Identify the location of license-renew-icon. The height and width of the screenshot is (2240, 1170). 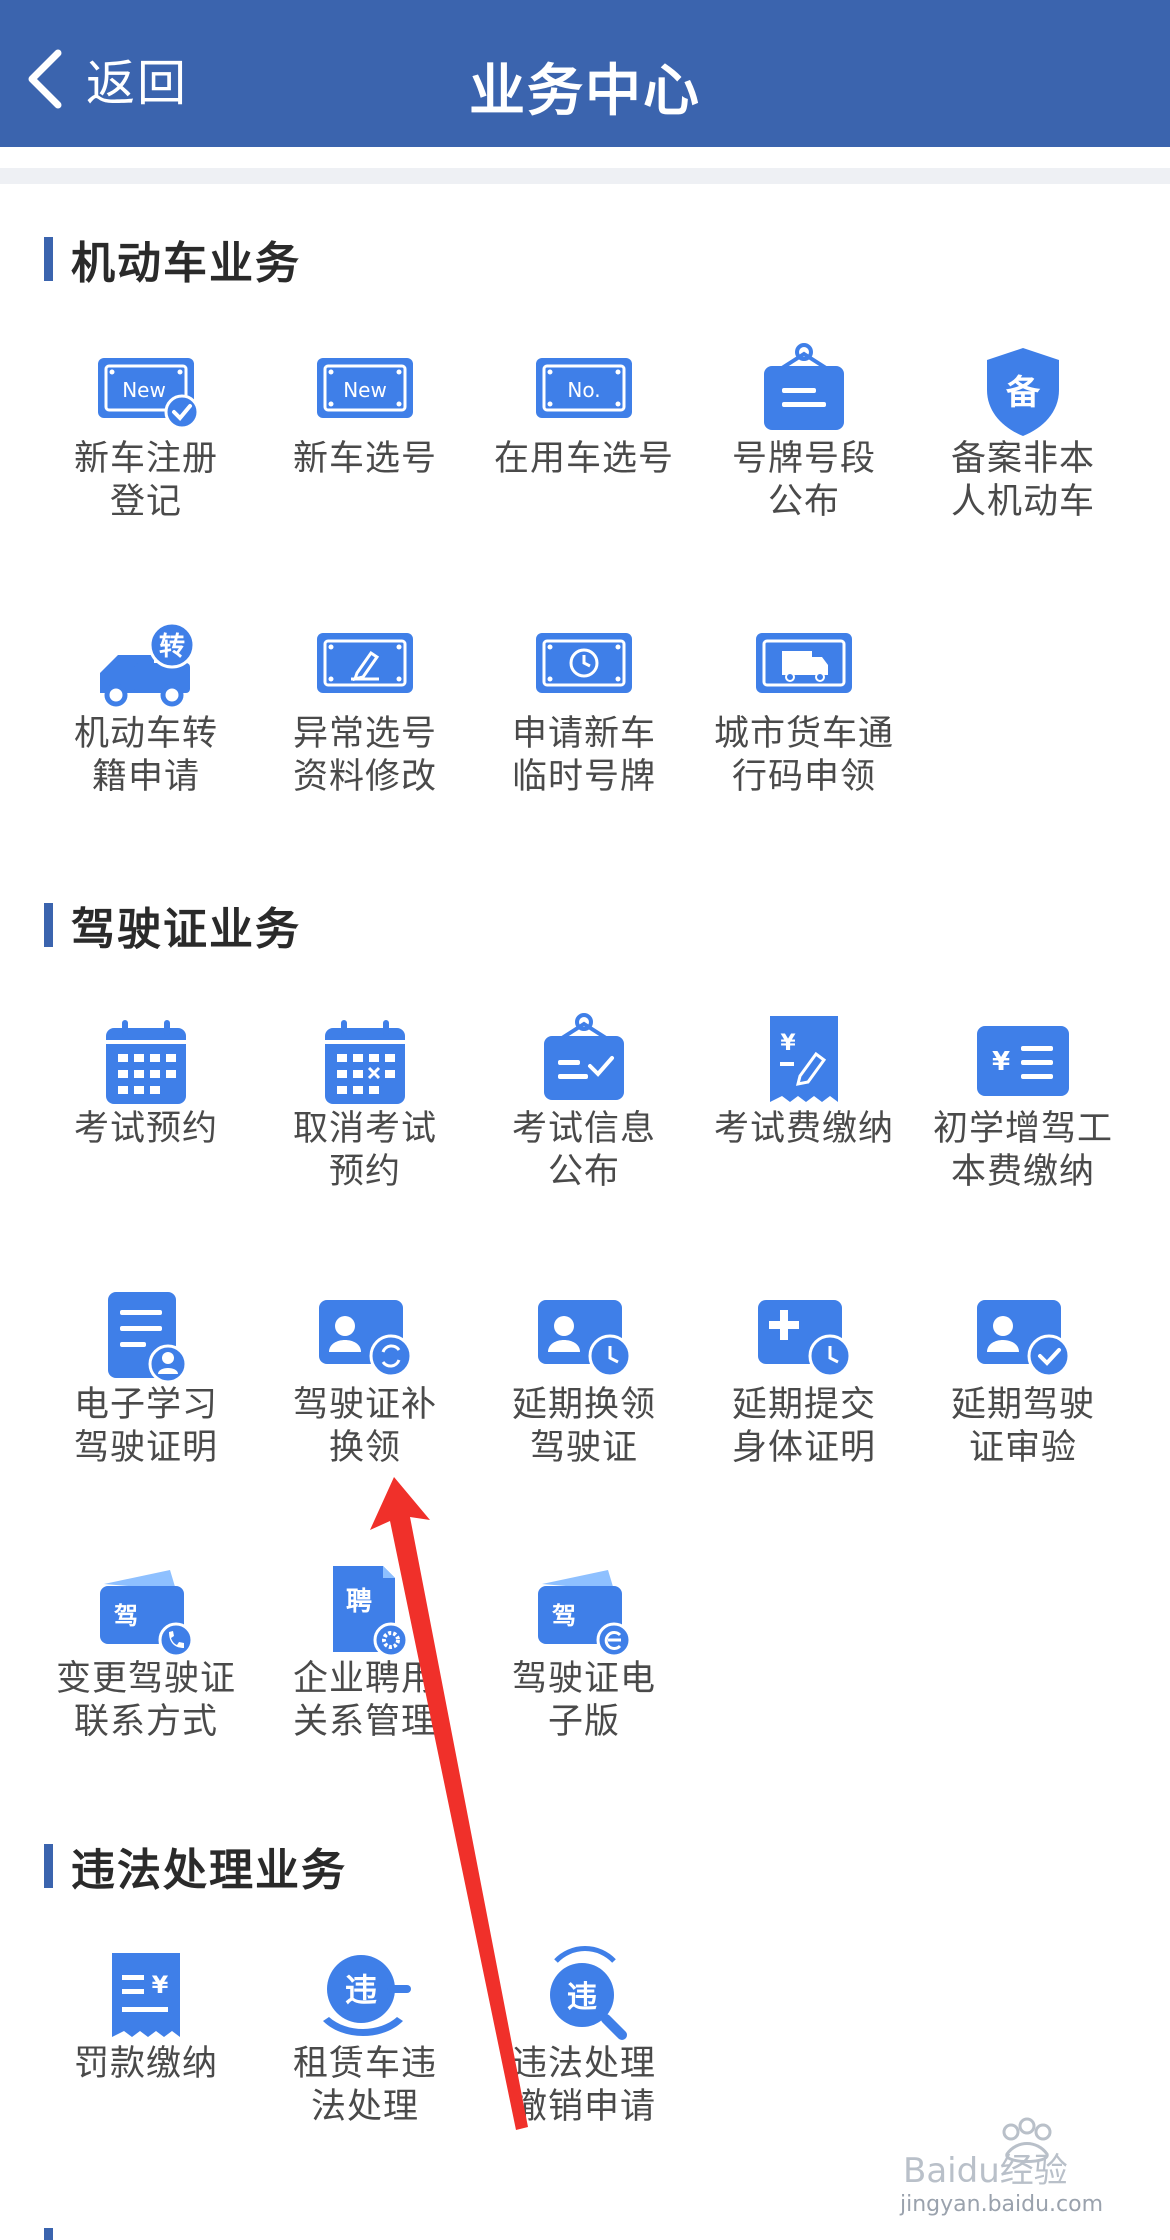
(365, 1338).